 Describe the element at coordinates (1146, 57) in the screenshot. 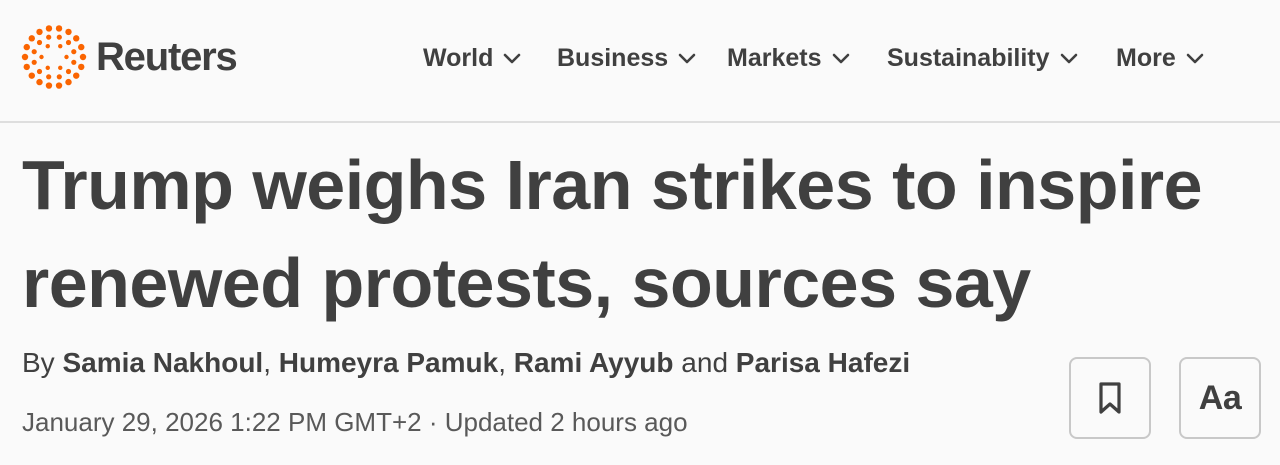

I see `nav-item-label: More` at that location.